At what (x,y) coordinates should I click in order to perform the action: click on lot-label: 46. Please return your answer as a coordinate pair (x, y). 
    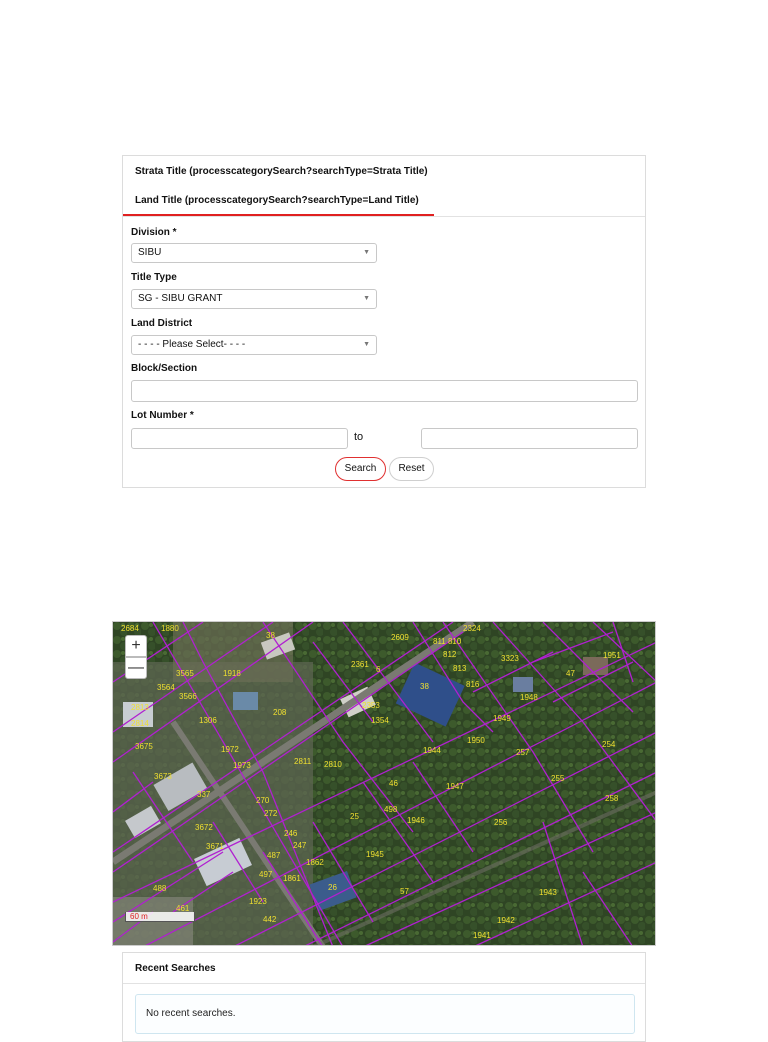
    Looking at the image, I should click on (393, 783).